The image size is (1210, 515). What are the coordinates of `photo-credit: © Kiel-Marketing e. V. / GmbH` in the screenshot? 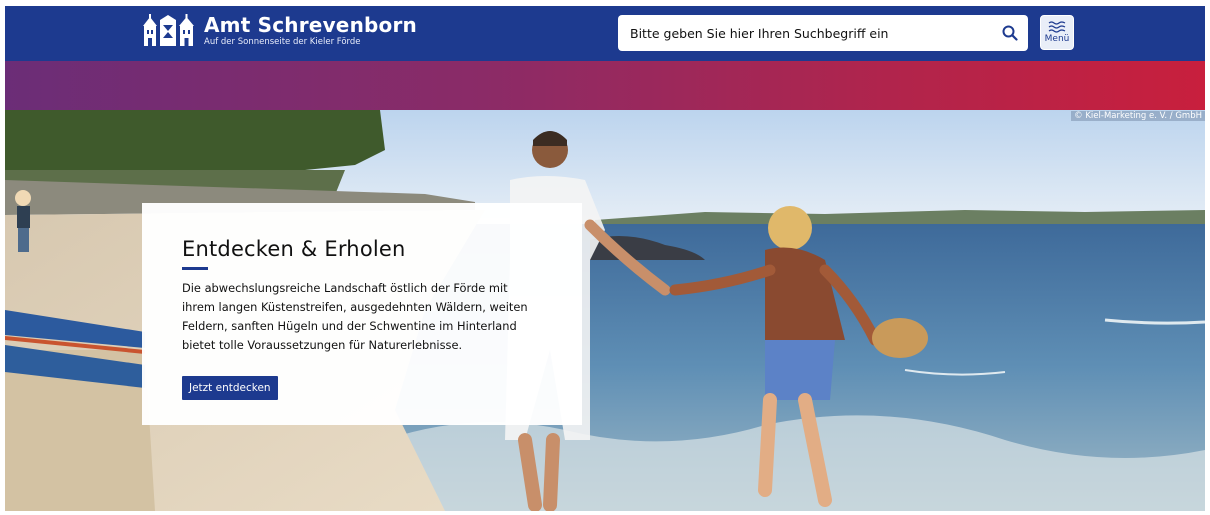 It's located at (1138, 116).